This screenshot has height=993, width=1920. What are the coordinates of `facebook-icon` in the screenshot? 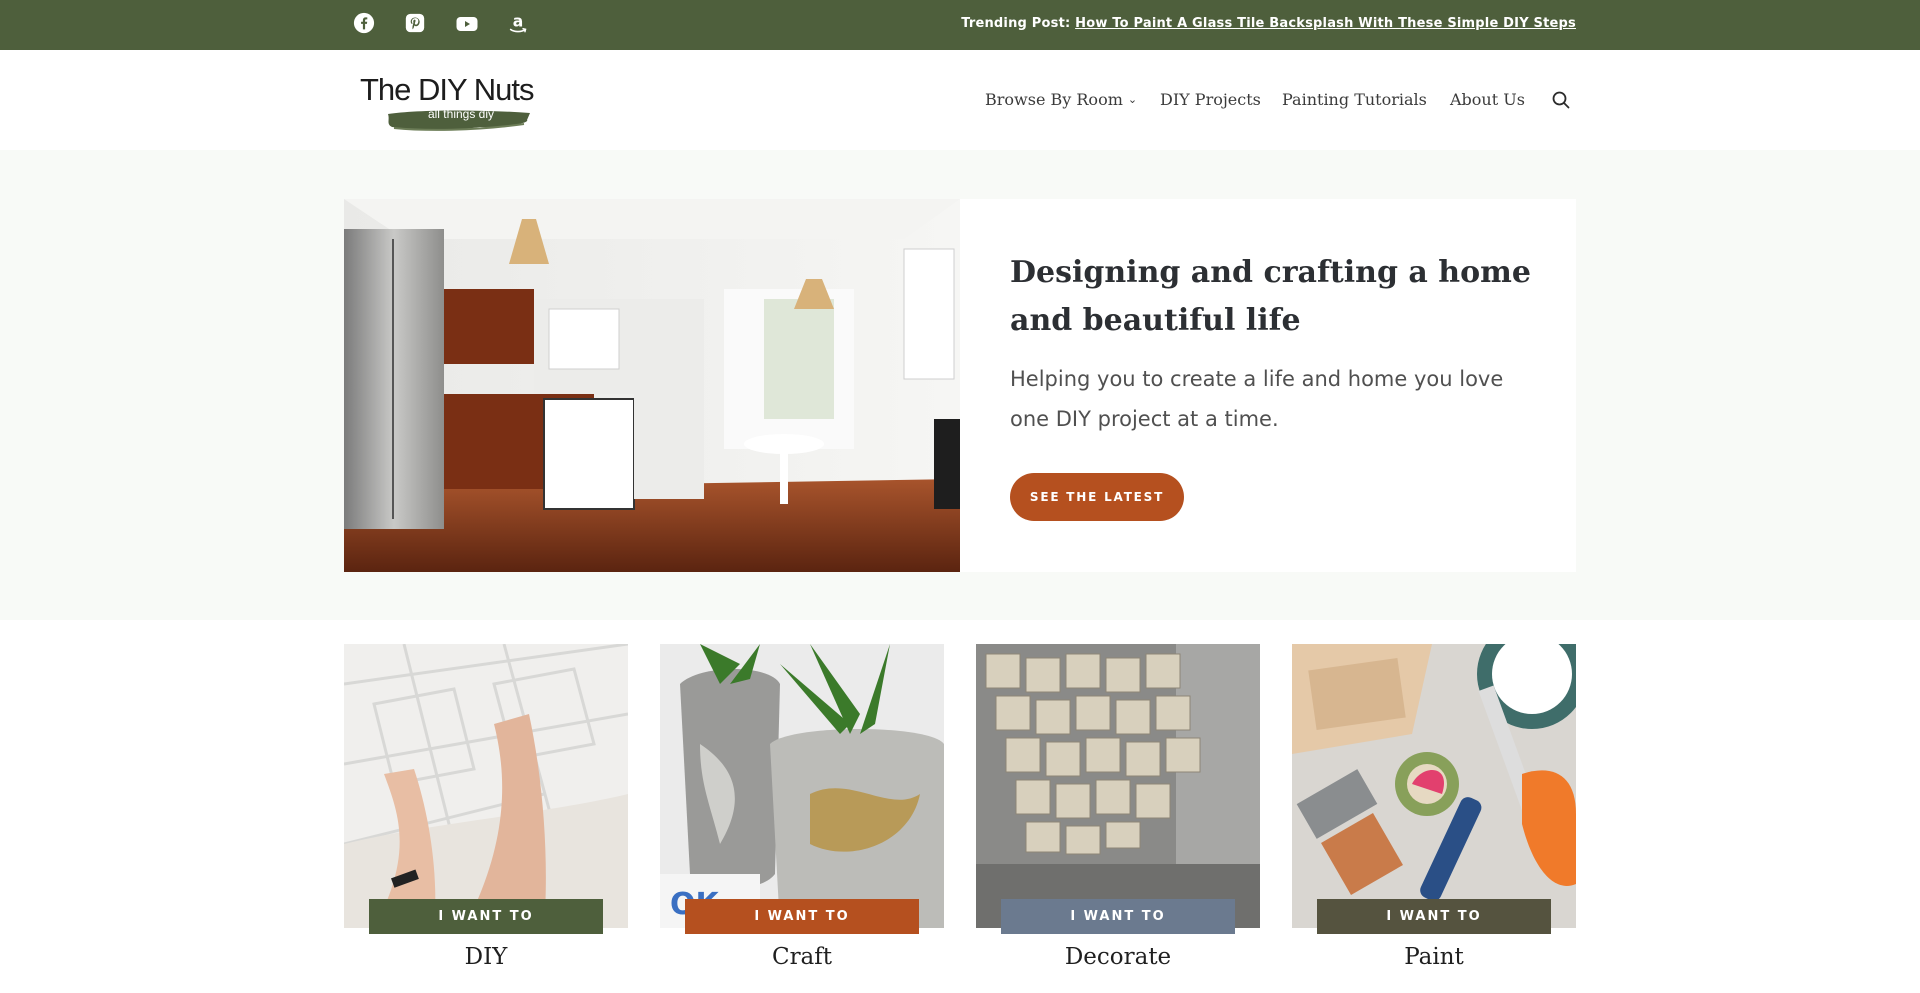 It's located at (366, 25).